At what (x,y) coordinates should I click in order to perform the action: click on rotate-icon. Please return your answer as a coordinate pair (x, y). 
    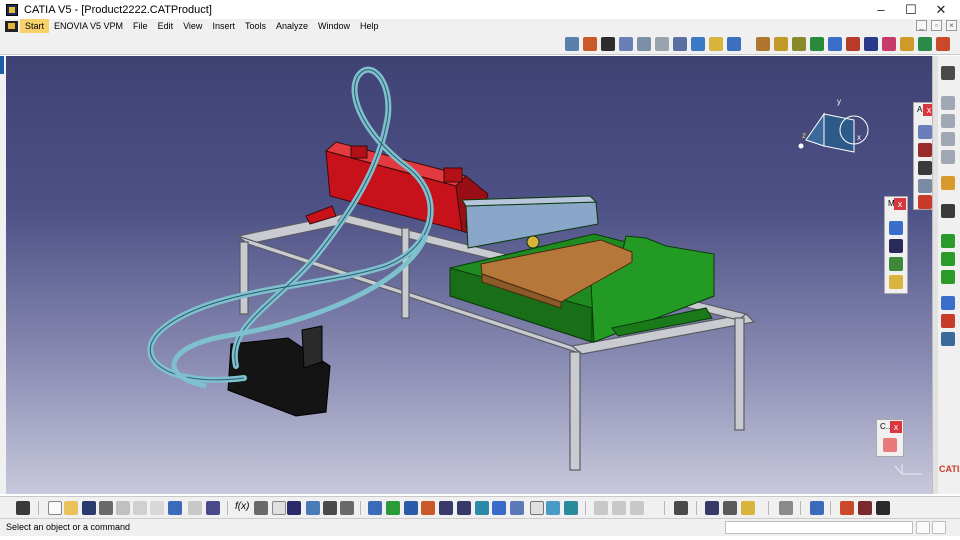
    Looking at the image, I should click on (428, 508).